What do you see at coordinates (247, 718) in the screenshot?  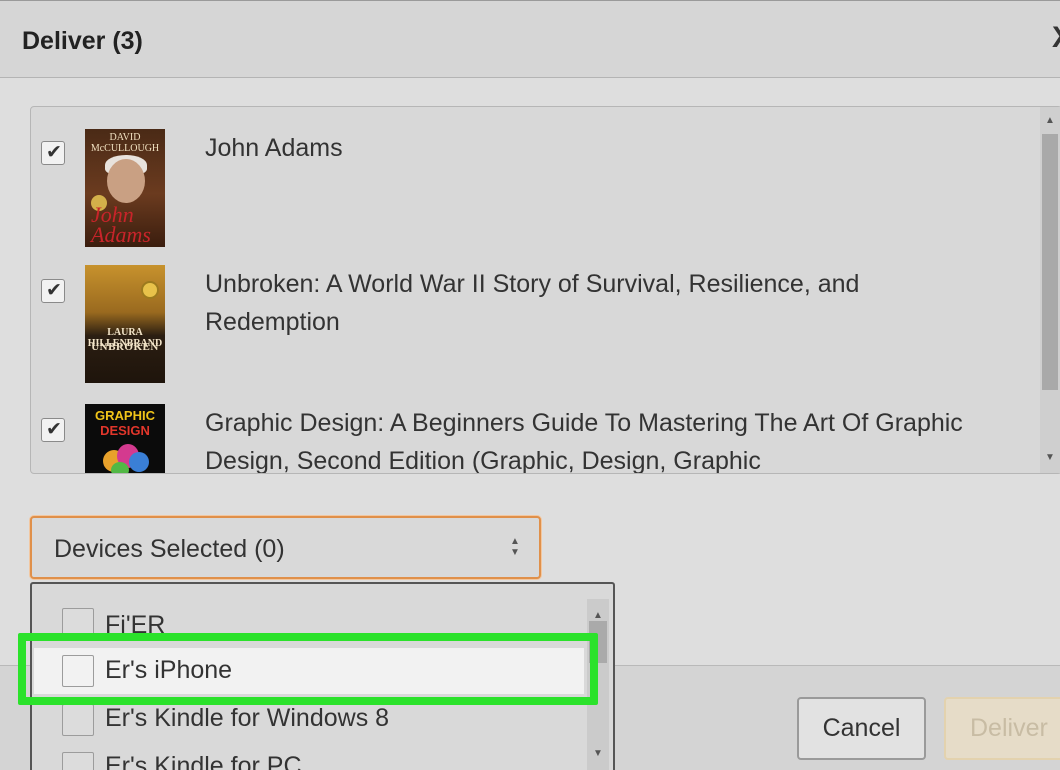 I see `device-label: Er's Kindle for Windows 8` at bounding box center [247, 718].